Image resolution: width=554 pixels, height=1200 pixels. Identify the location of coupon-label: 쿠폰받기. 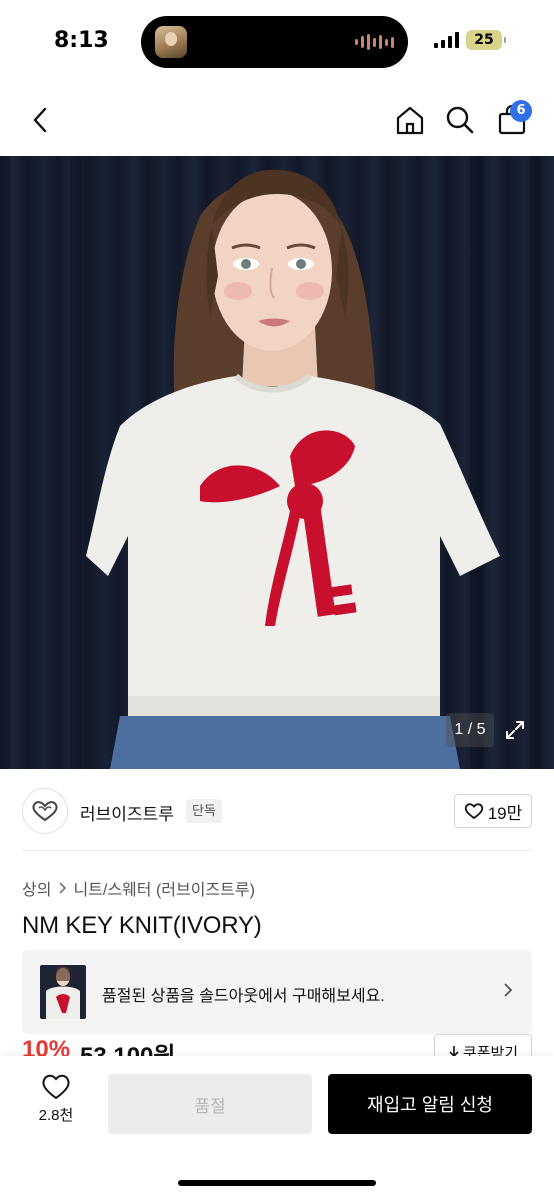
(490, 1050).